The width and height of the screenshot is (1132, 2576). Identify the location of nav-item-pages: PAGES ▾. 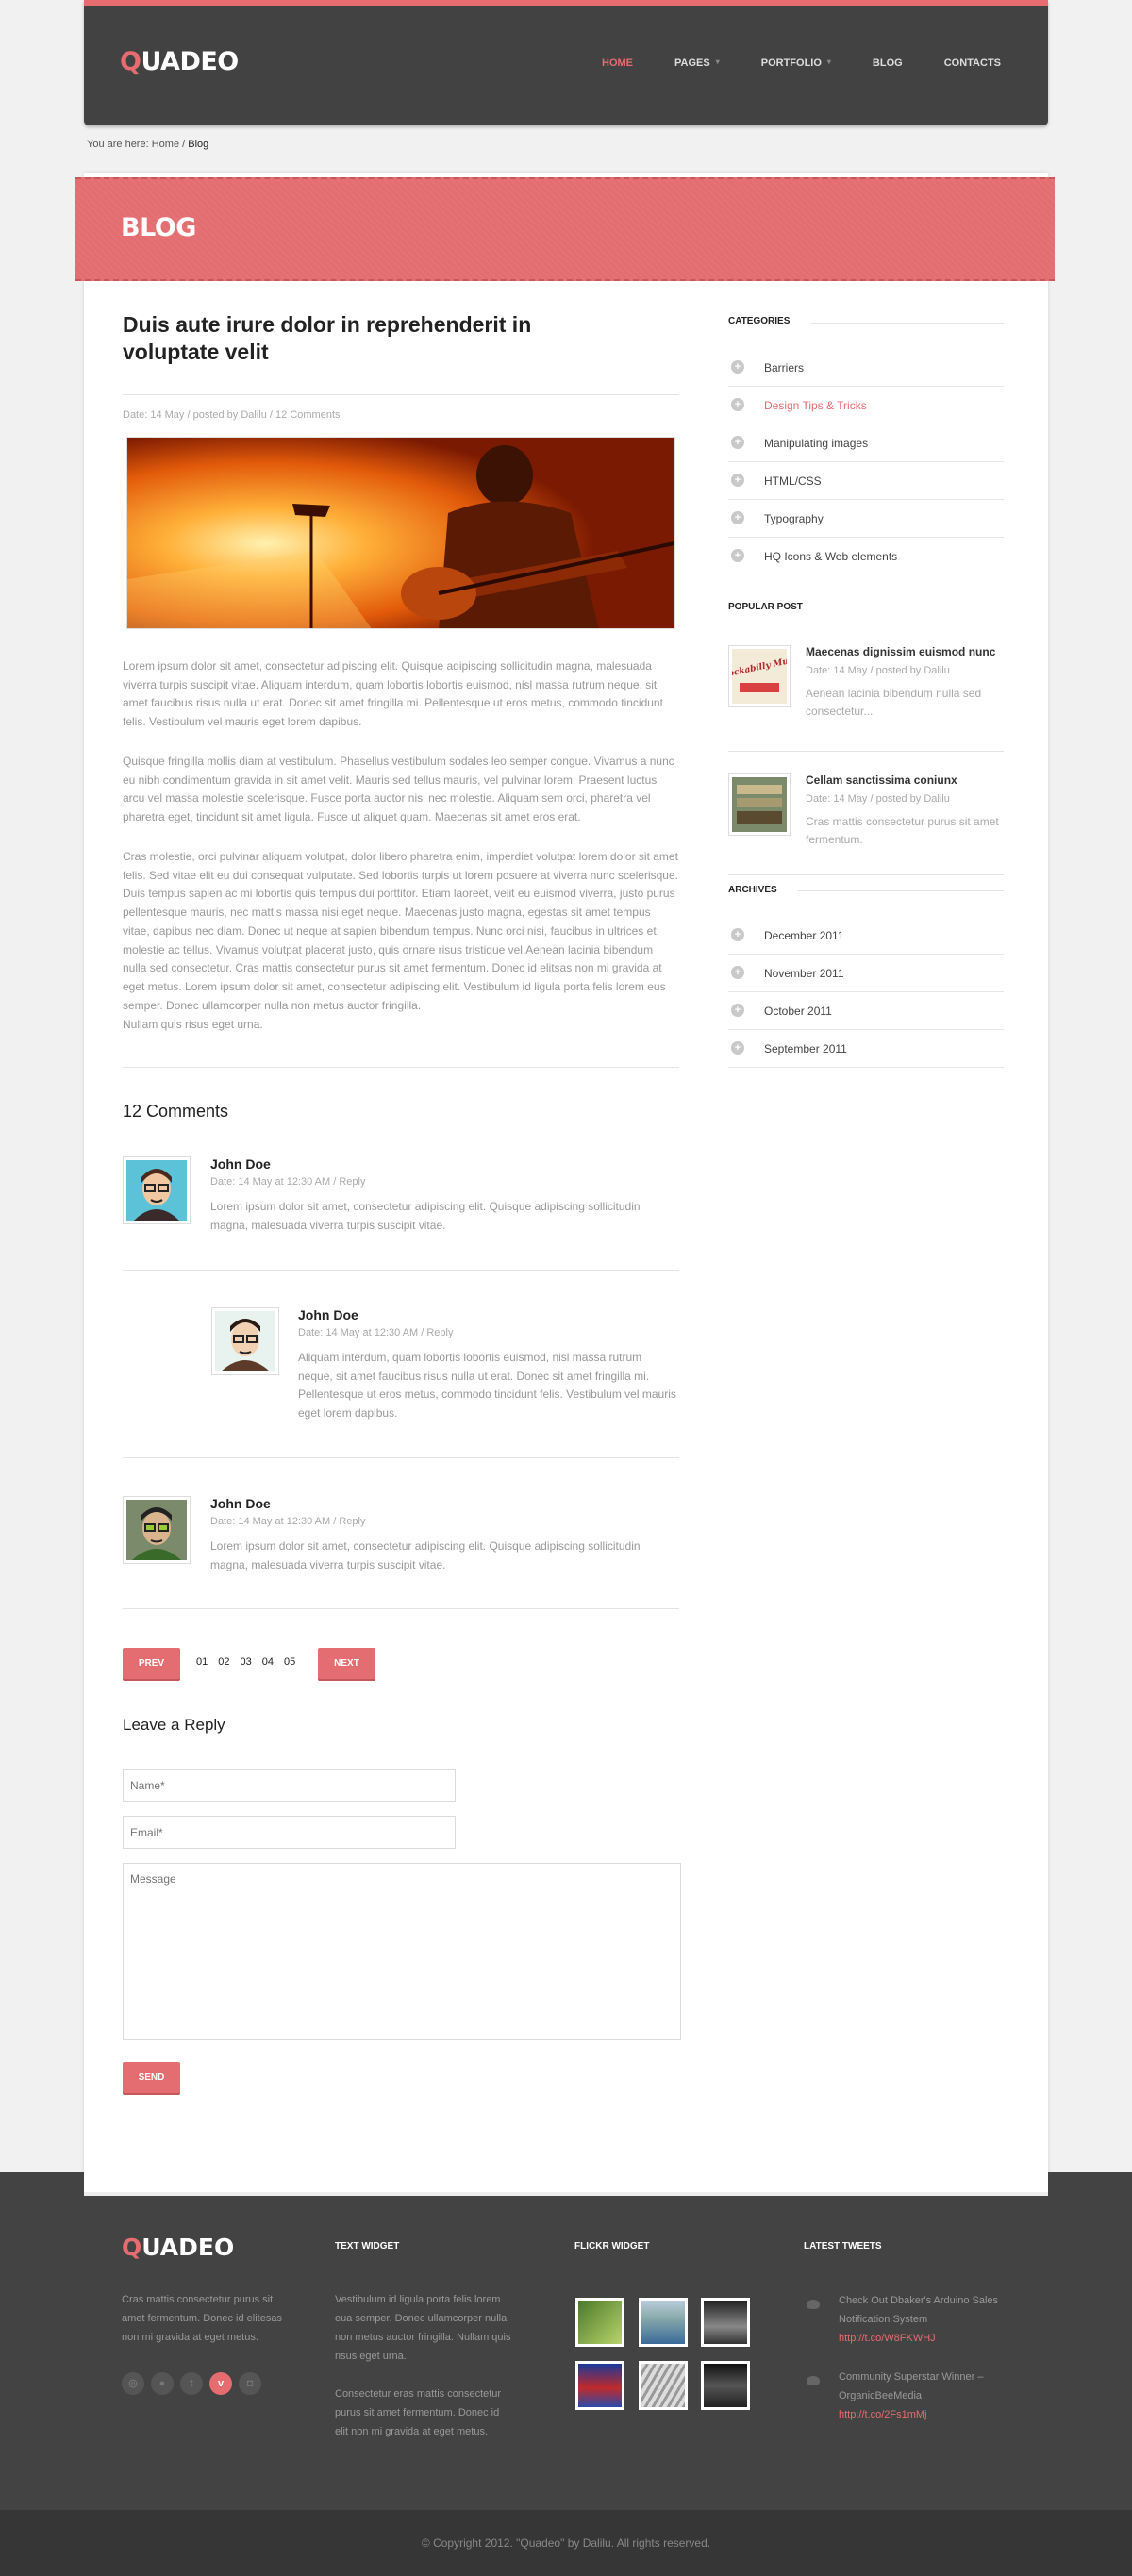
(697, 64).